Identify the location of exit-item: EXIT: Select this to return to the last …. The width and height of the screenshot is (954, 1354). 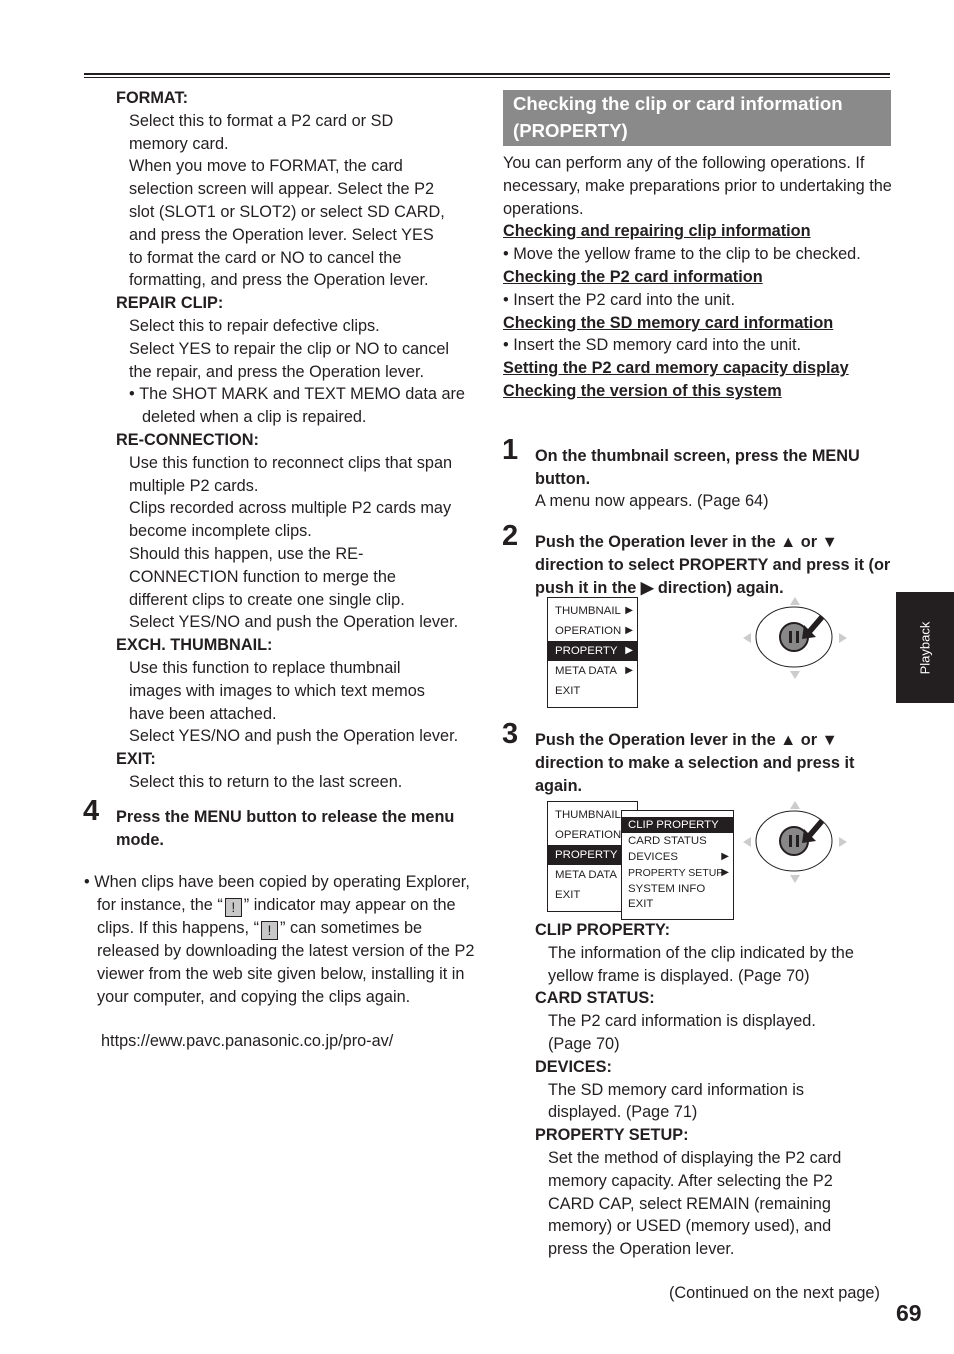
(280, 771).